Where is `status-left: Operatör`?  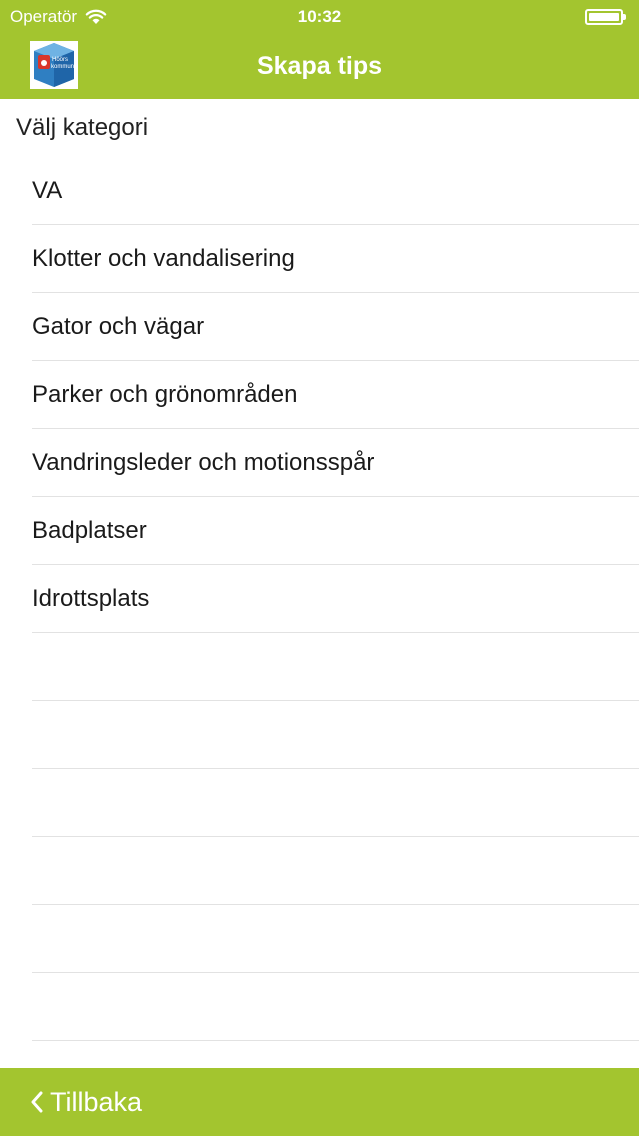
status-left: Operatör is located at coordinates (58, 17).